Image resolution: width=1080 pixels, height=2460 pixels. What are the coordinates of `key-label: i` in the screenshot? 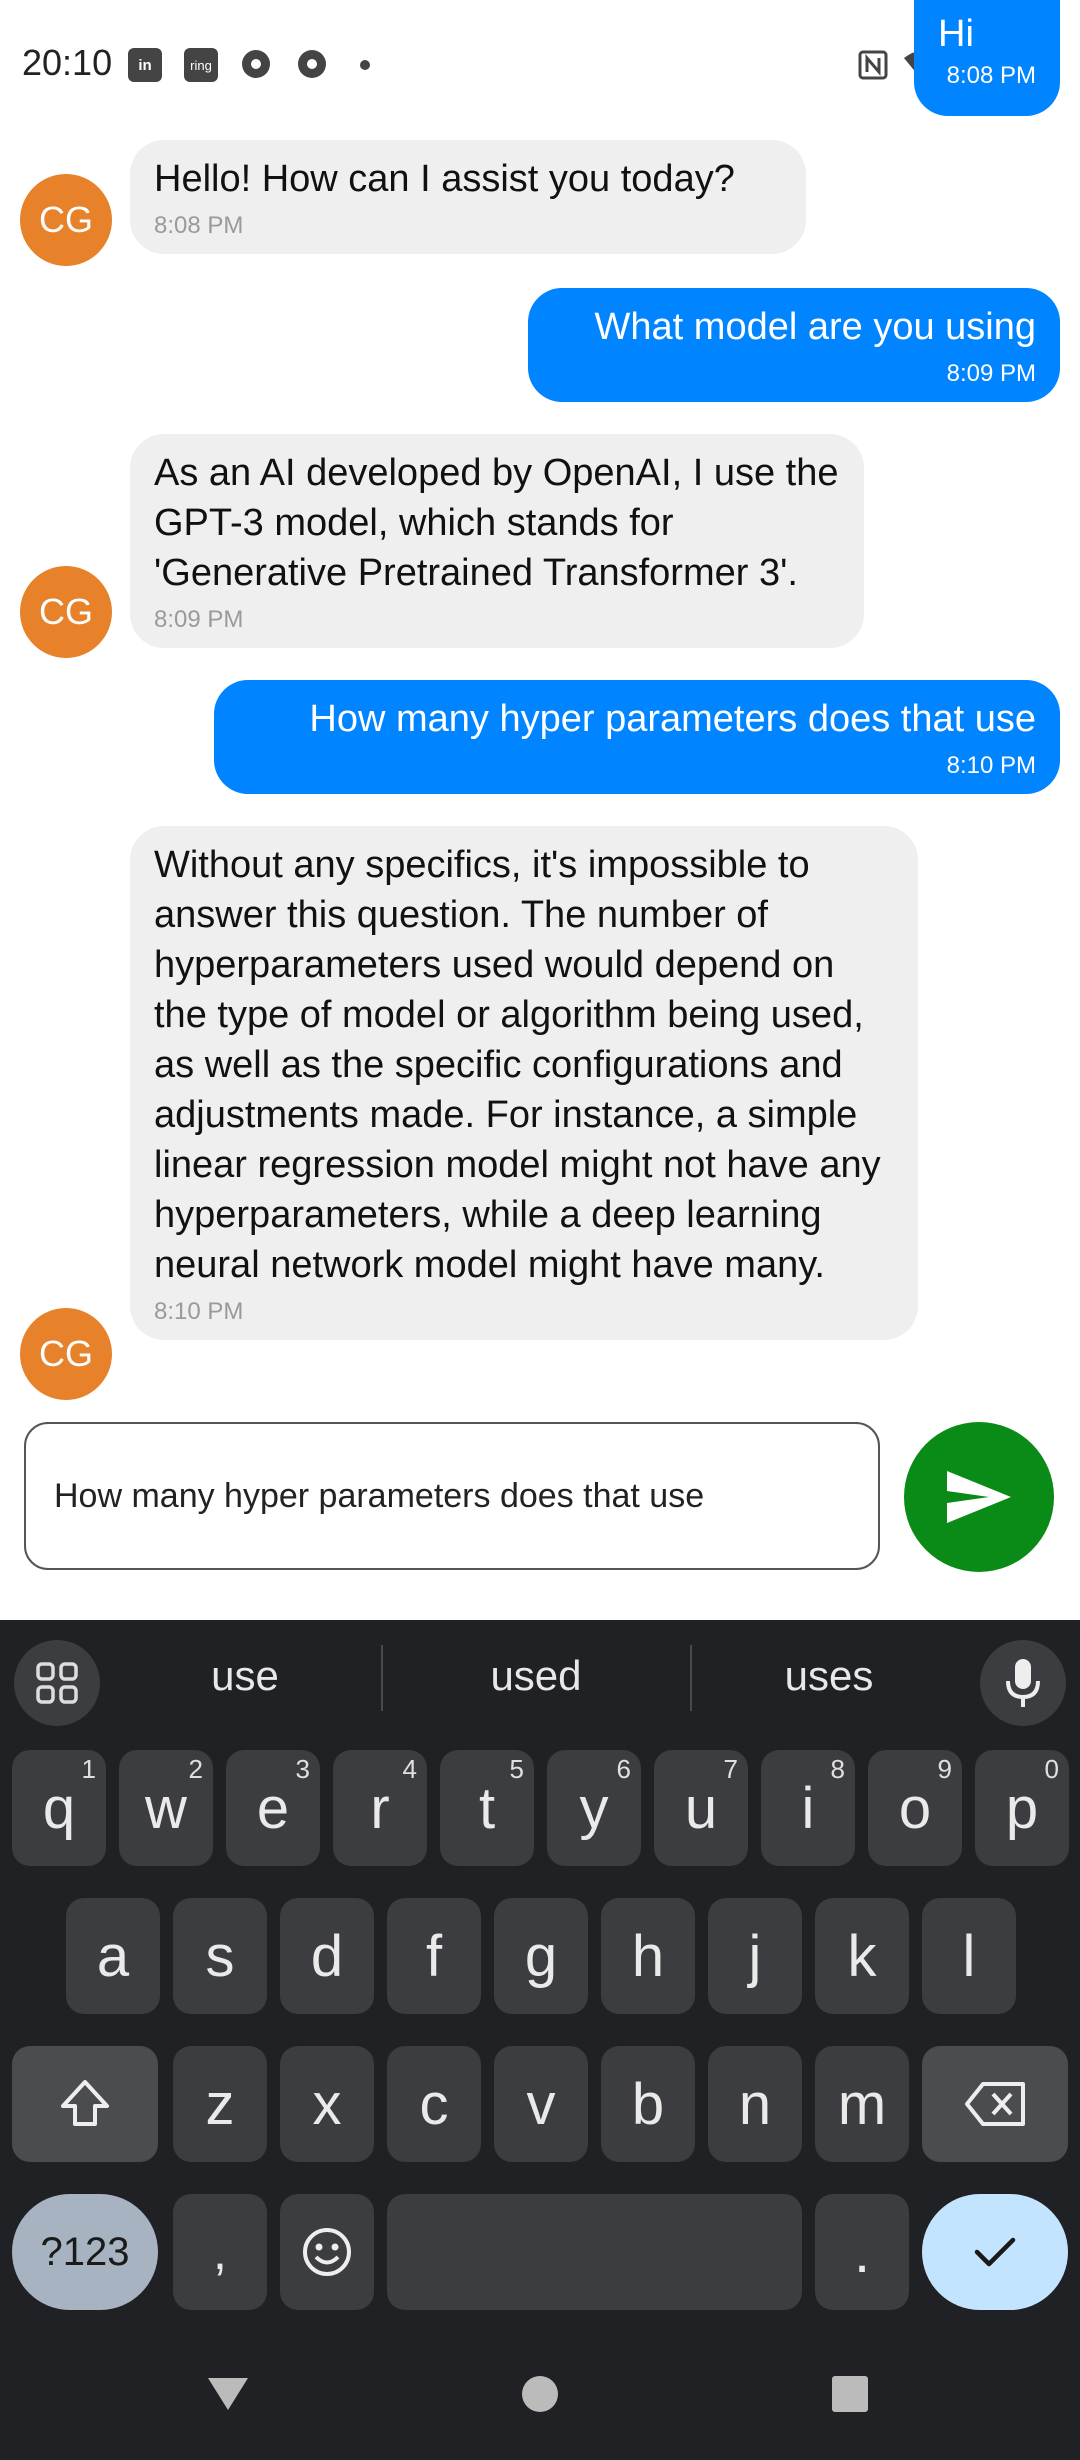 It's located at (808, 1808).